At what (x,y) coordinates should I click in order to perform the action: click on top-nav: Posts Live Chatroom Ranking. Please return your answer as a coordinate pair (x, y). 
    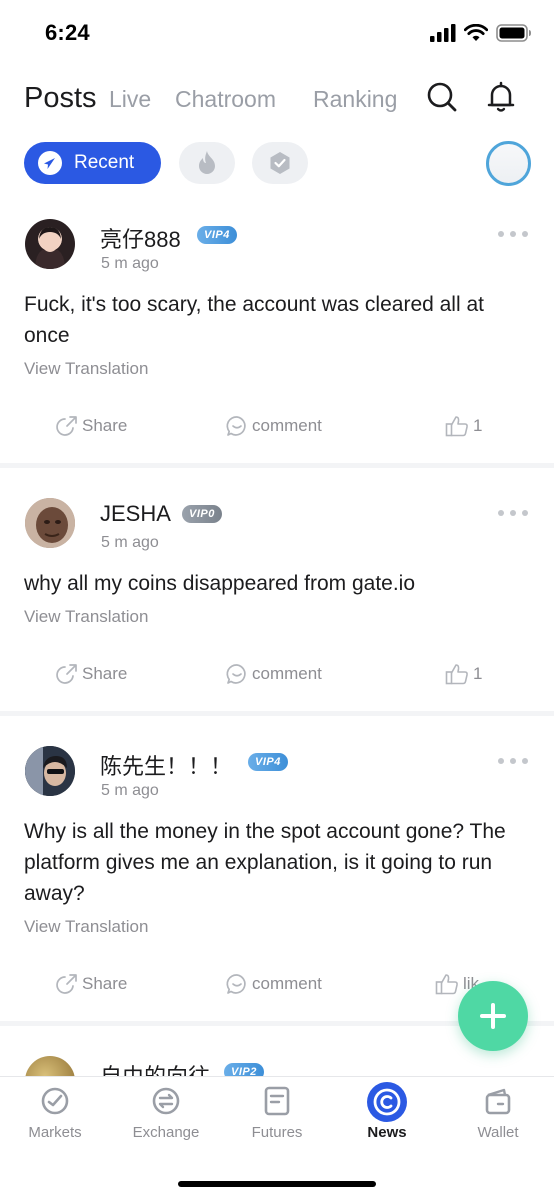
    Looking at the image, I should click on (277, 99).